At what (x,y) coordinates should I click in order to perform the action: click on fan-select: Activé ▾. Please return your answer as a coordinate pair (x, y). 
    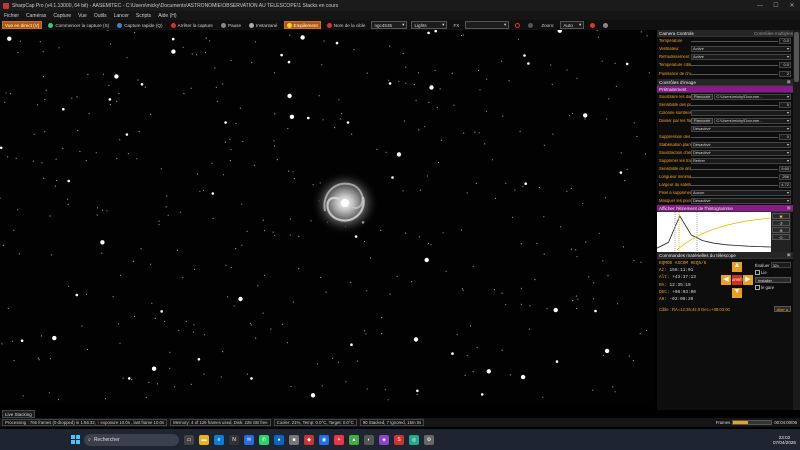
    Looking at the image, I should click on (741, 49).